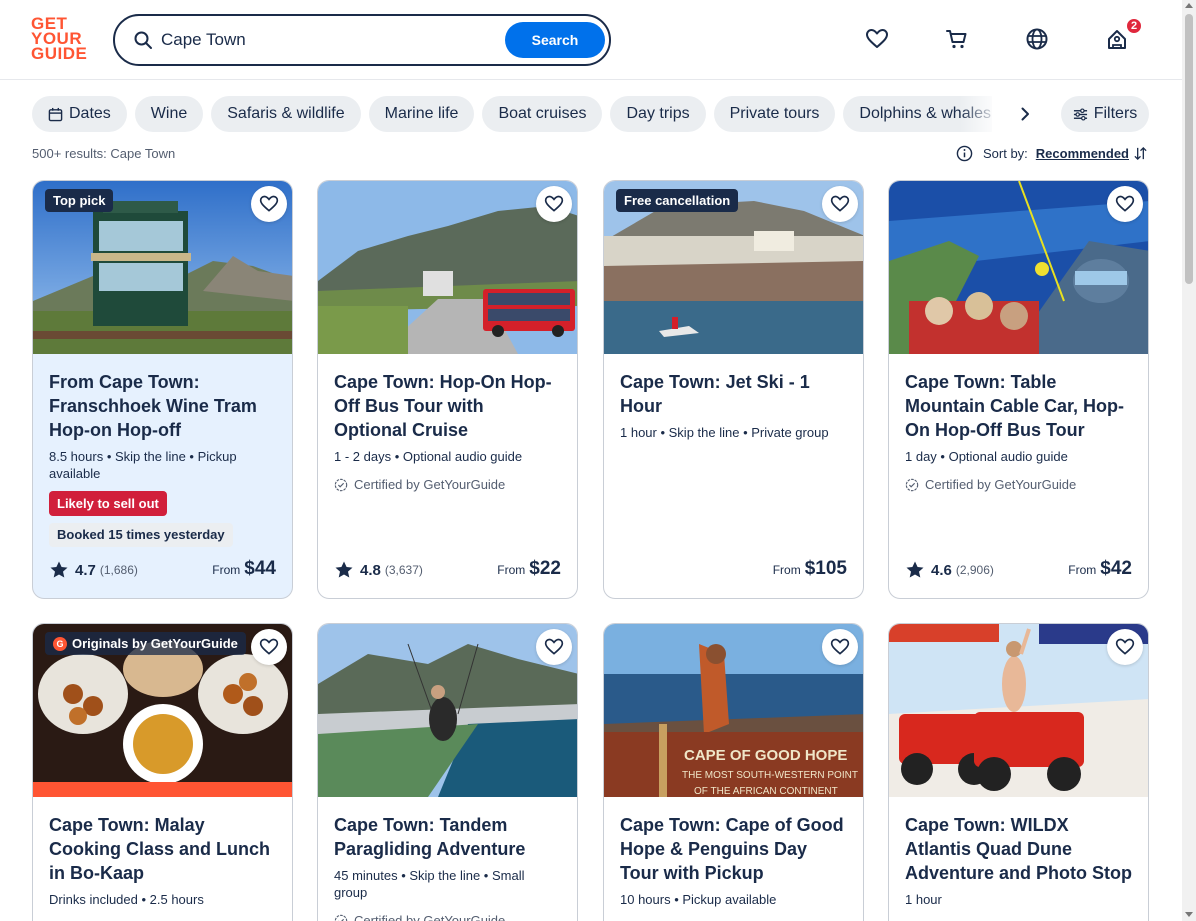 The width and height of the screenshot is (1196, 921). Describe the element at coordinates (825, 568) in the screenshot. I see `price-value: $105` at that location.